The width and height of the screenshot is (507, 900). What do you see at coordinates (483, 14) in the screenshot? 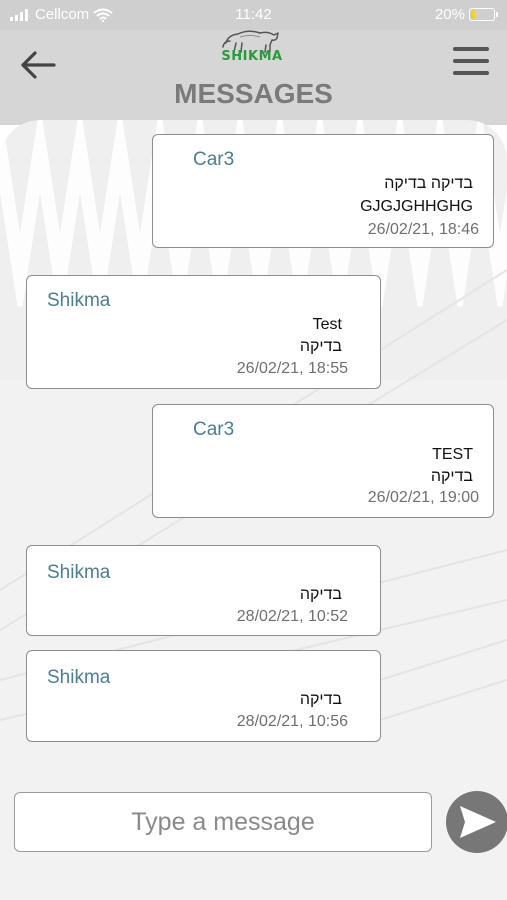
I see `battery-icon` at bounding box center [483, 14].